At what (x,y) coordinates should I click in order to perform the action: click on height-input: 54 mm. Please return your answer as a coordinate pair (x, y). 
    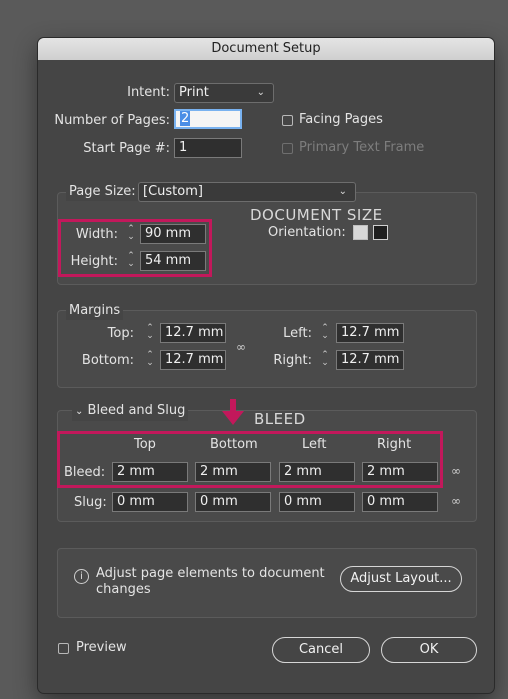
    Looking at the image, I should click on (173, 261).